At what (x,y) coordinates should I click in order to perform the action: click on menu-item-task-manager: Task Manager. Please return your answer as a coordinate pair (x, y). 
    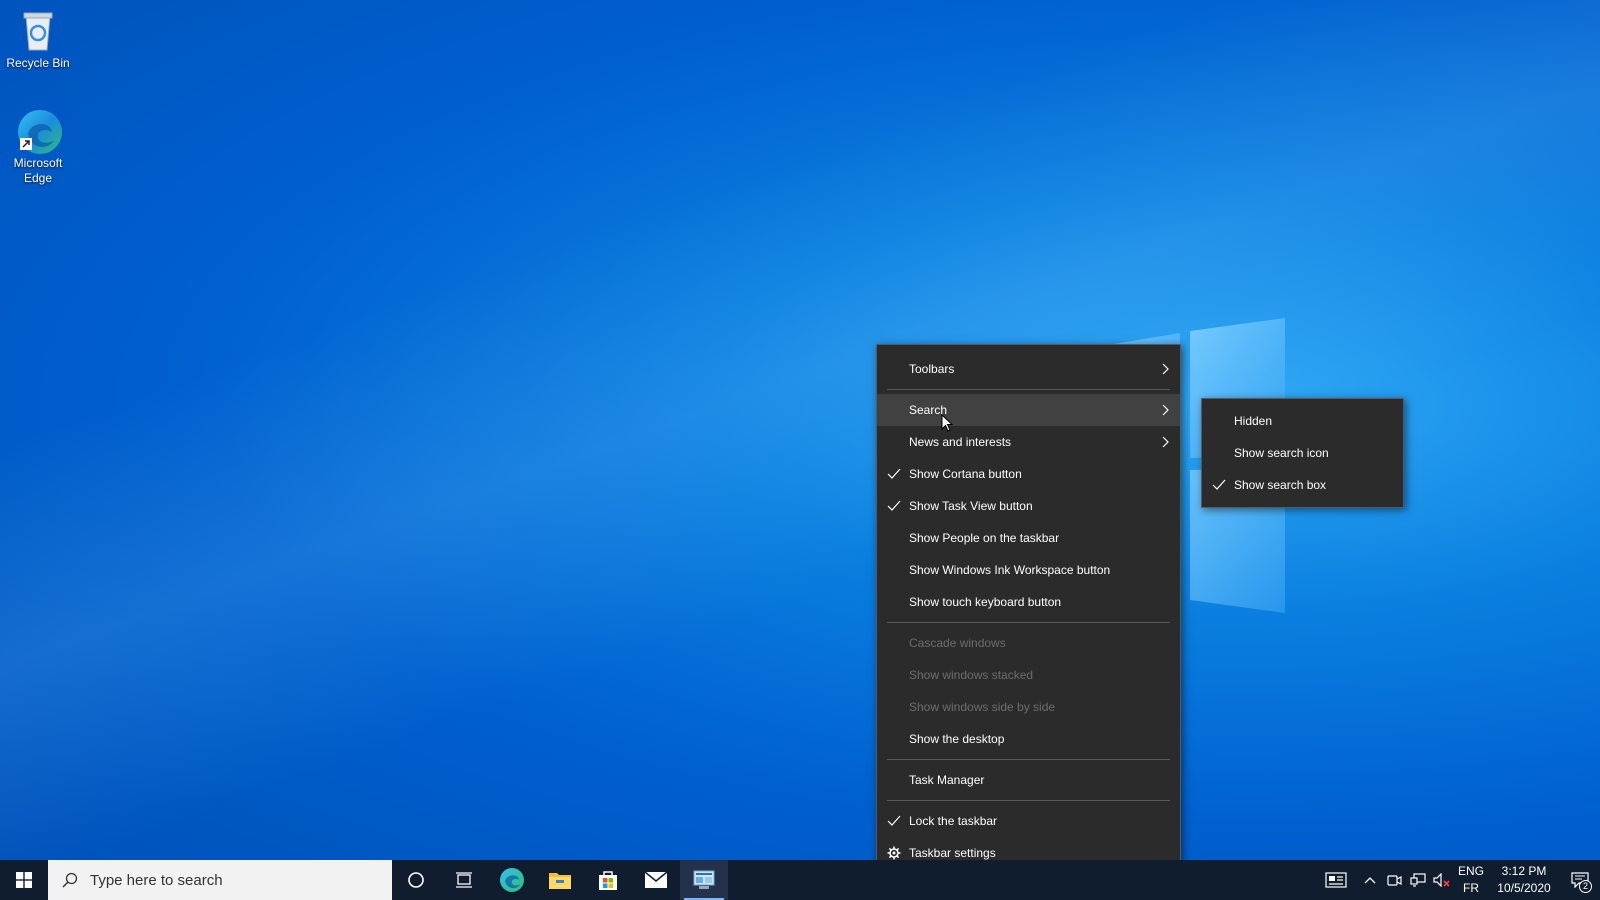
    Looking at the image, I should click on (1028, 780).